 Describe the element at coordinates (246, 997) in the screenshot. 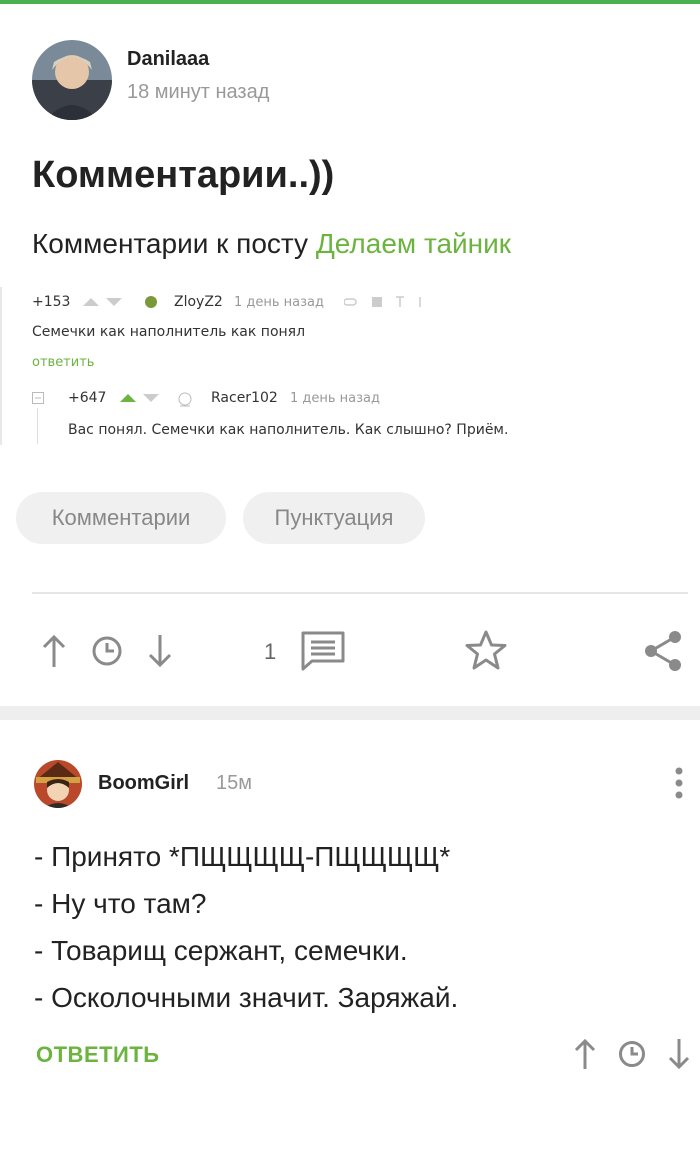

I see `comment-line-4: - Осколочными значит. Заряжай.` at that location.